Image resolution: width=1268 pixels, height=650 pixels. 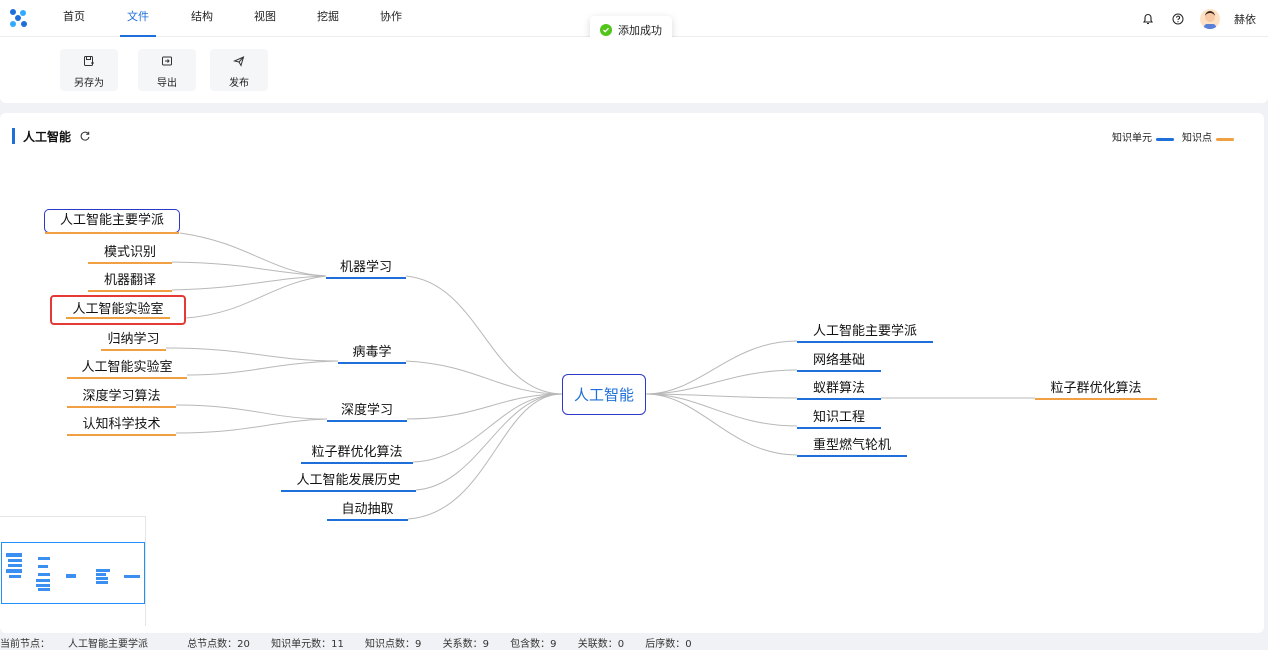 What do you see at coordinates (121, 424) in the screenshot?
I see `leaf-node: 认知科学技术` at bounding box center [121, 424].